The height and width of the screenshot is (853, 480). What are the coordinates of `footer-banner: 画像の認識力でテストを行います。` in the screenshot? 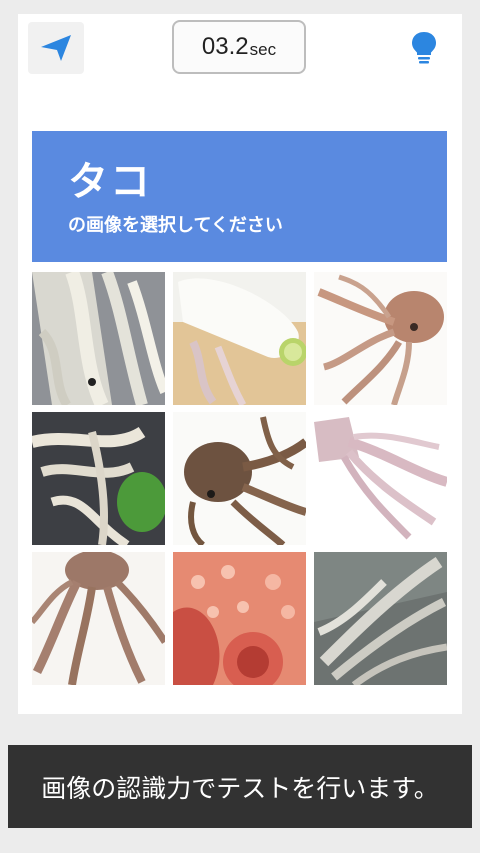 It's located at (240, 786).